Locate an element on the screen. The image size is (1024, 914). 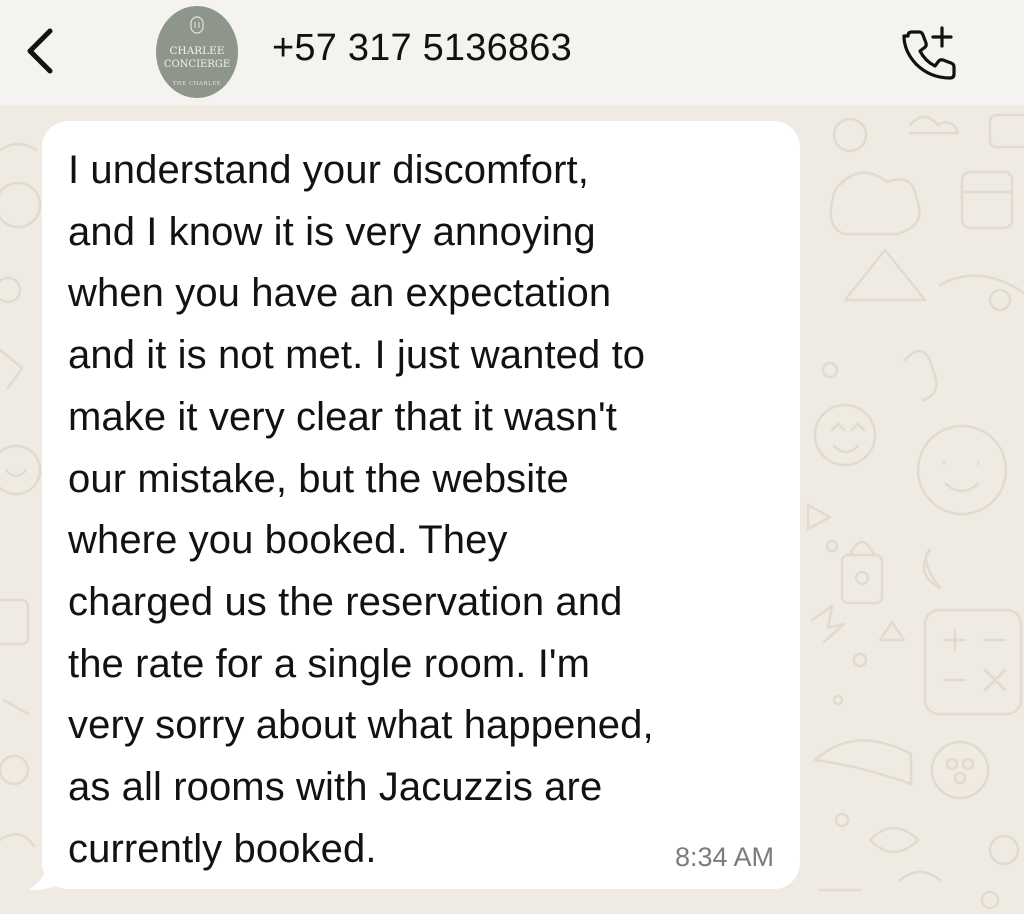
contact-name: +57 317 5136863 is located at coordinates (422, 48).